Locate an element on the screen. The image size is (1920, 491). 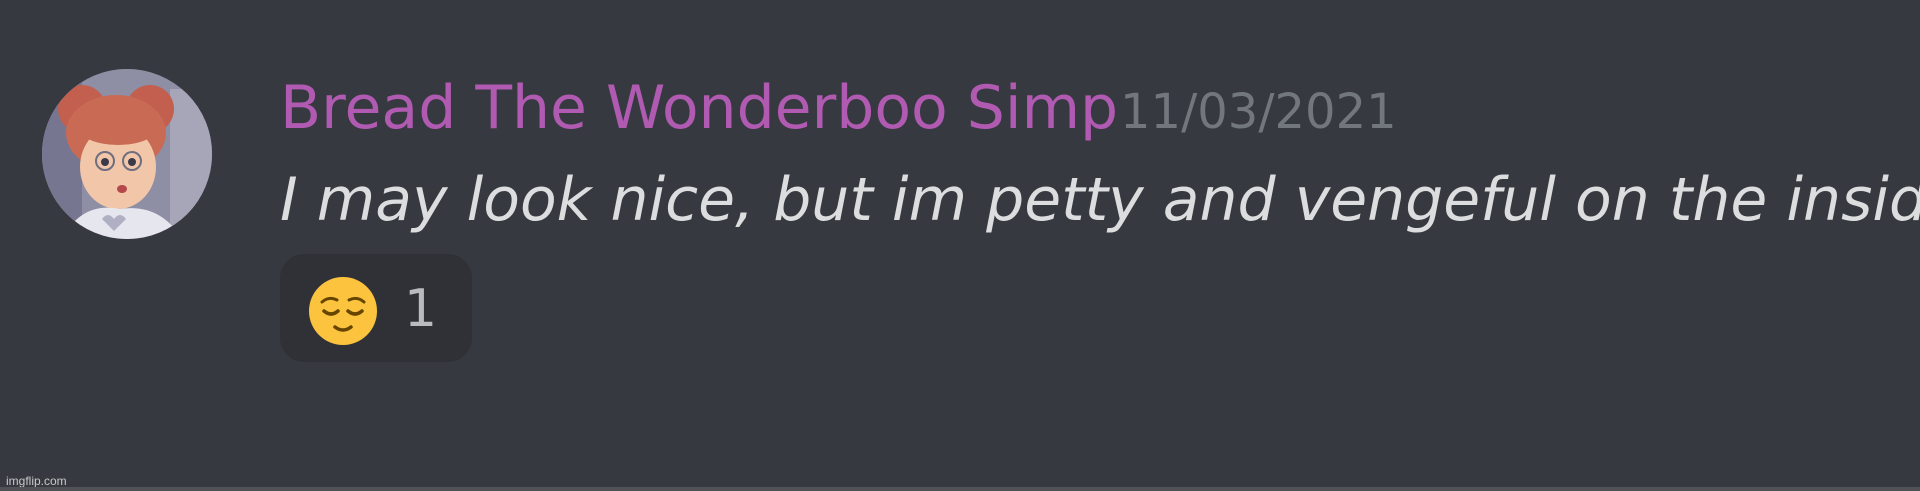
bottom-divider is located at coordinates (960, 489).